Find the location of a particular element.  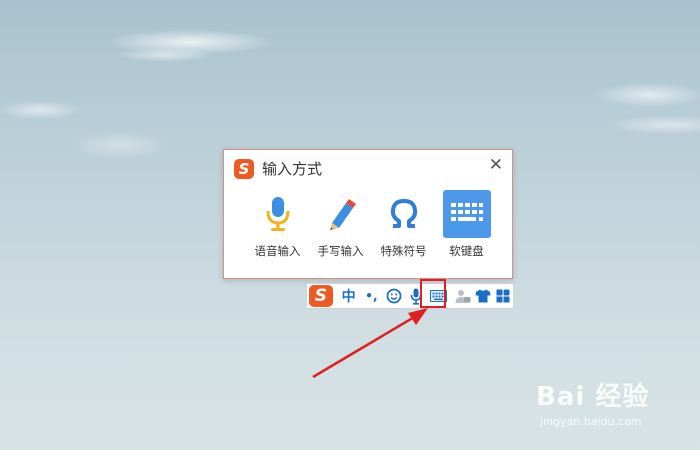

baidu-jingyan-watermark: Bai 经验 jingyan.baidu.com is located at coordinates (592, 402).